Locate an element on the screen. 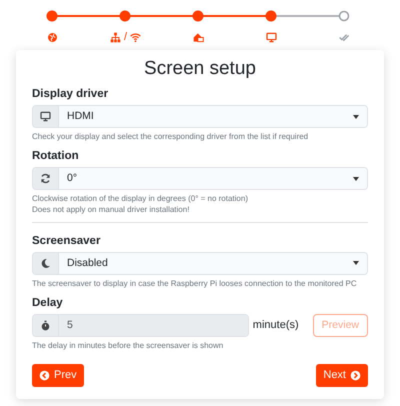 Image resolution: width=400 pixels, height=406 pixels. page-title: Screen setup is located at coordinates (200, 69).